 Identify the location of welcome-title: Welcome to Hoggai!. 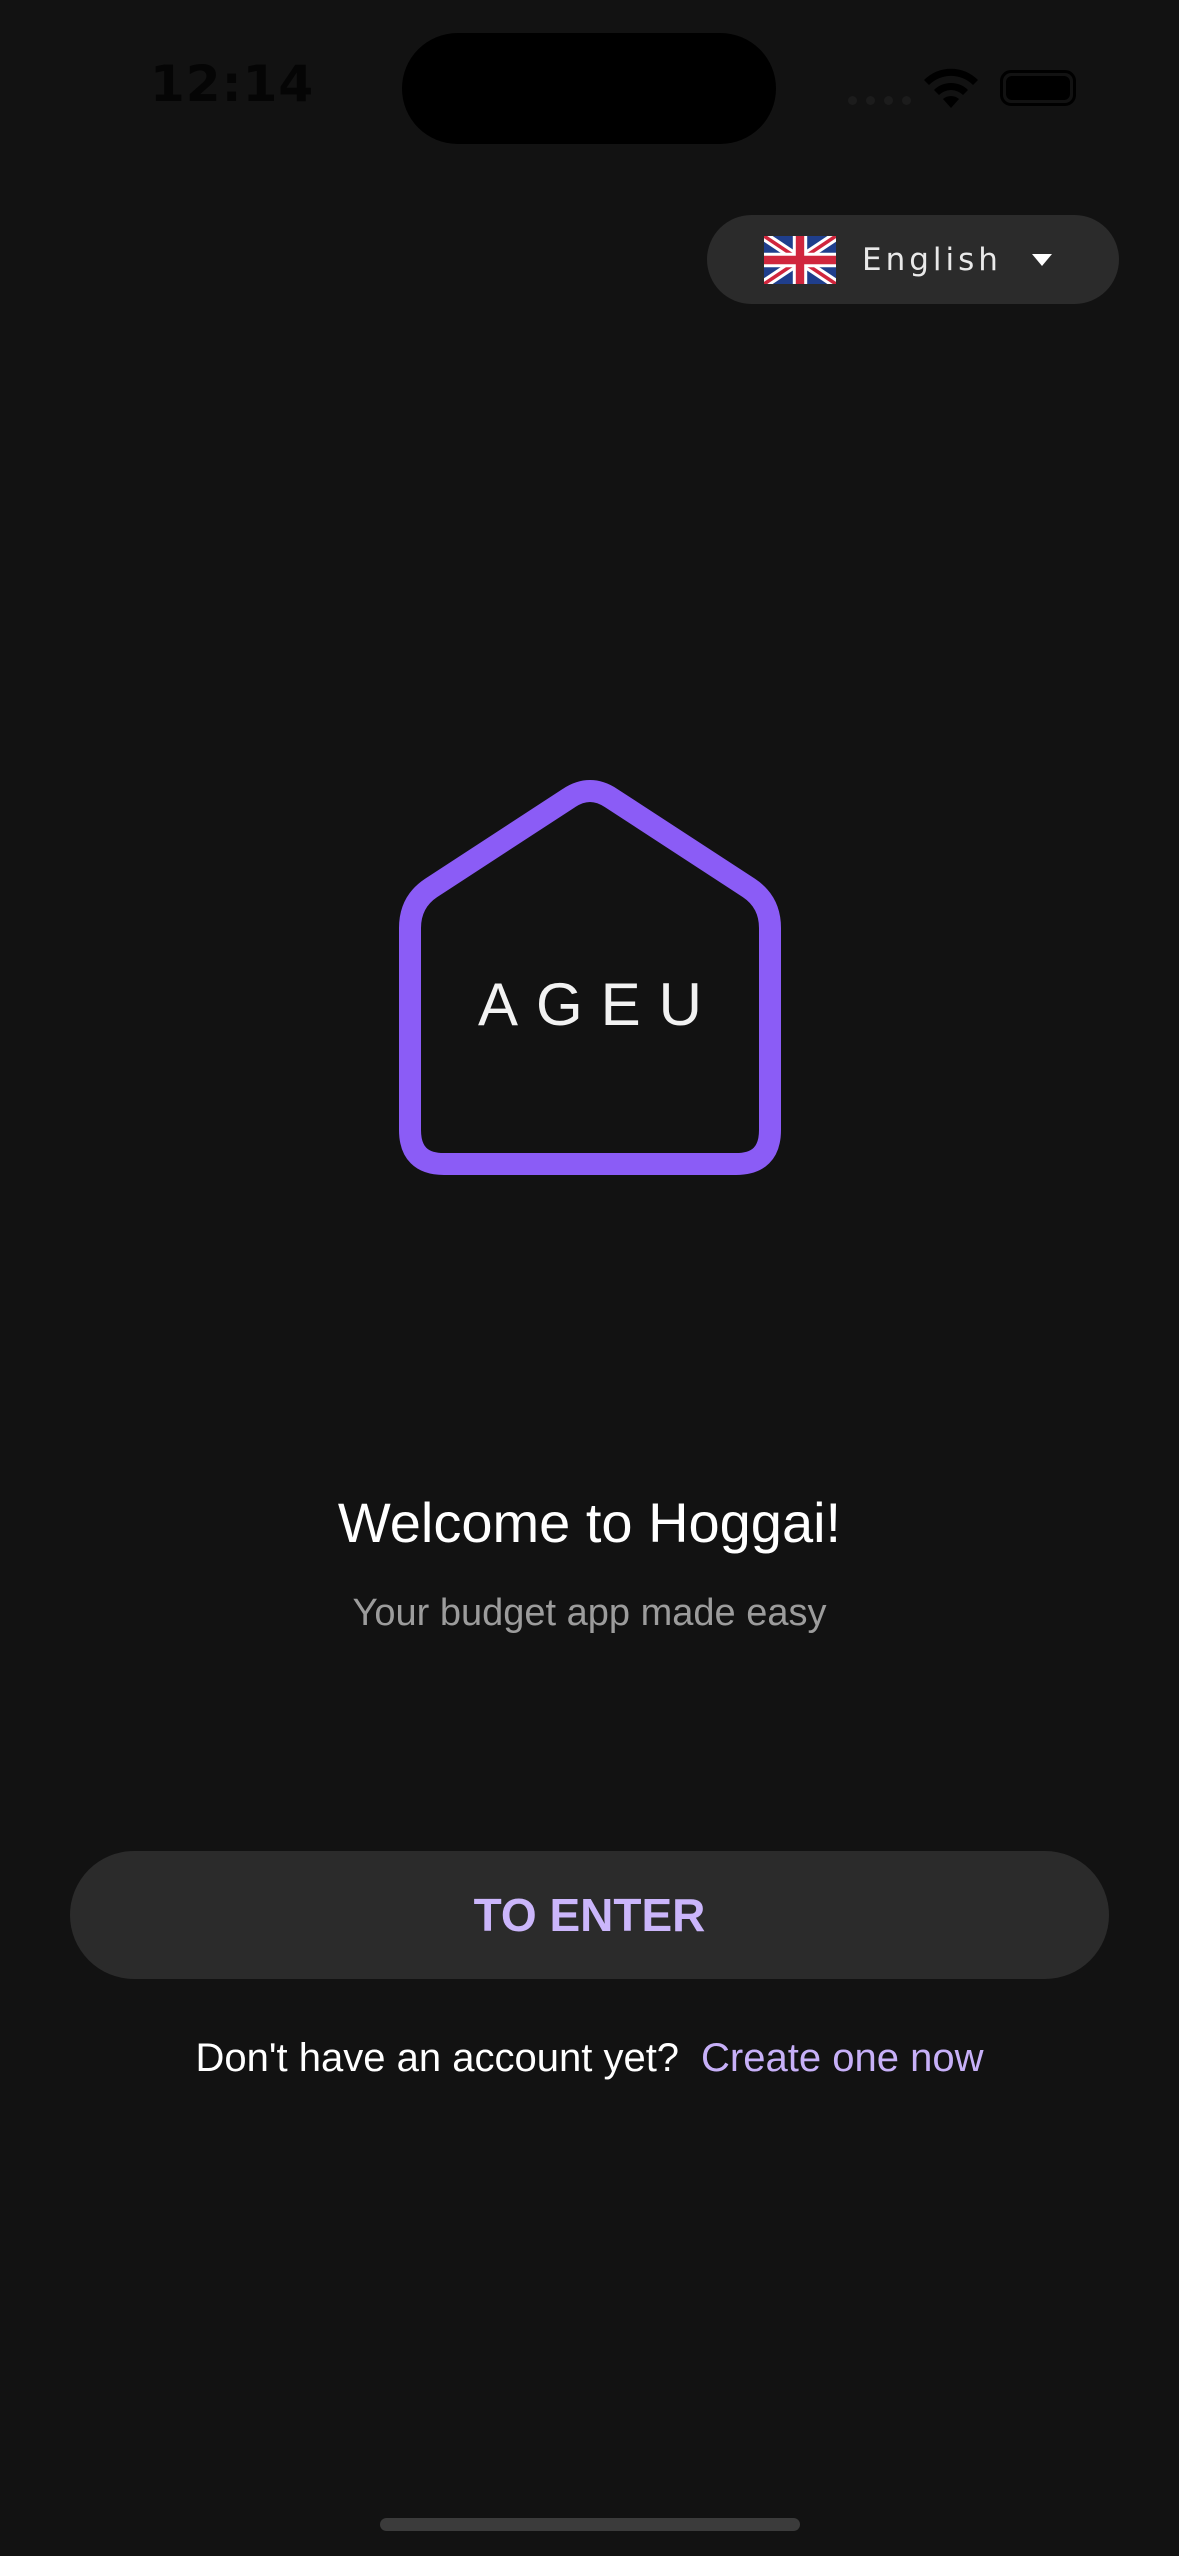
(589, 1522).